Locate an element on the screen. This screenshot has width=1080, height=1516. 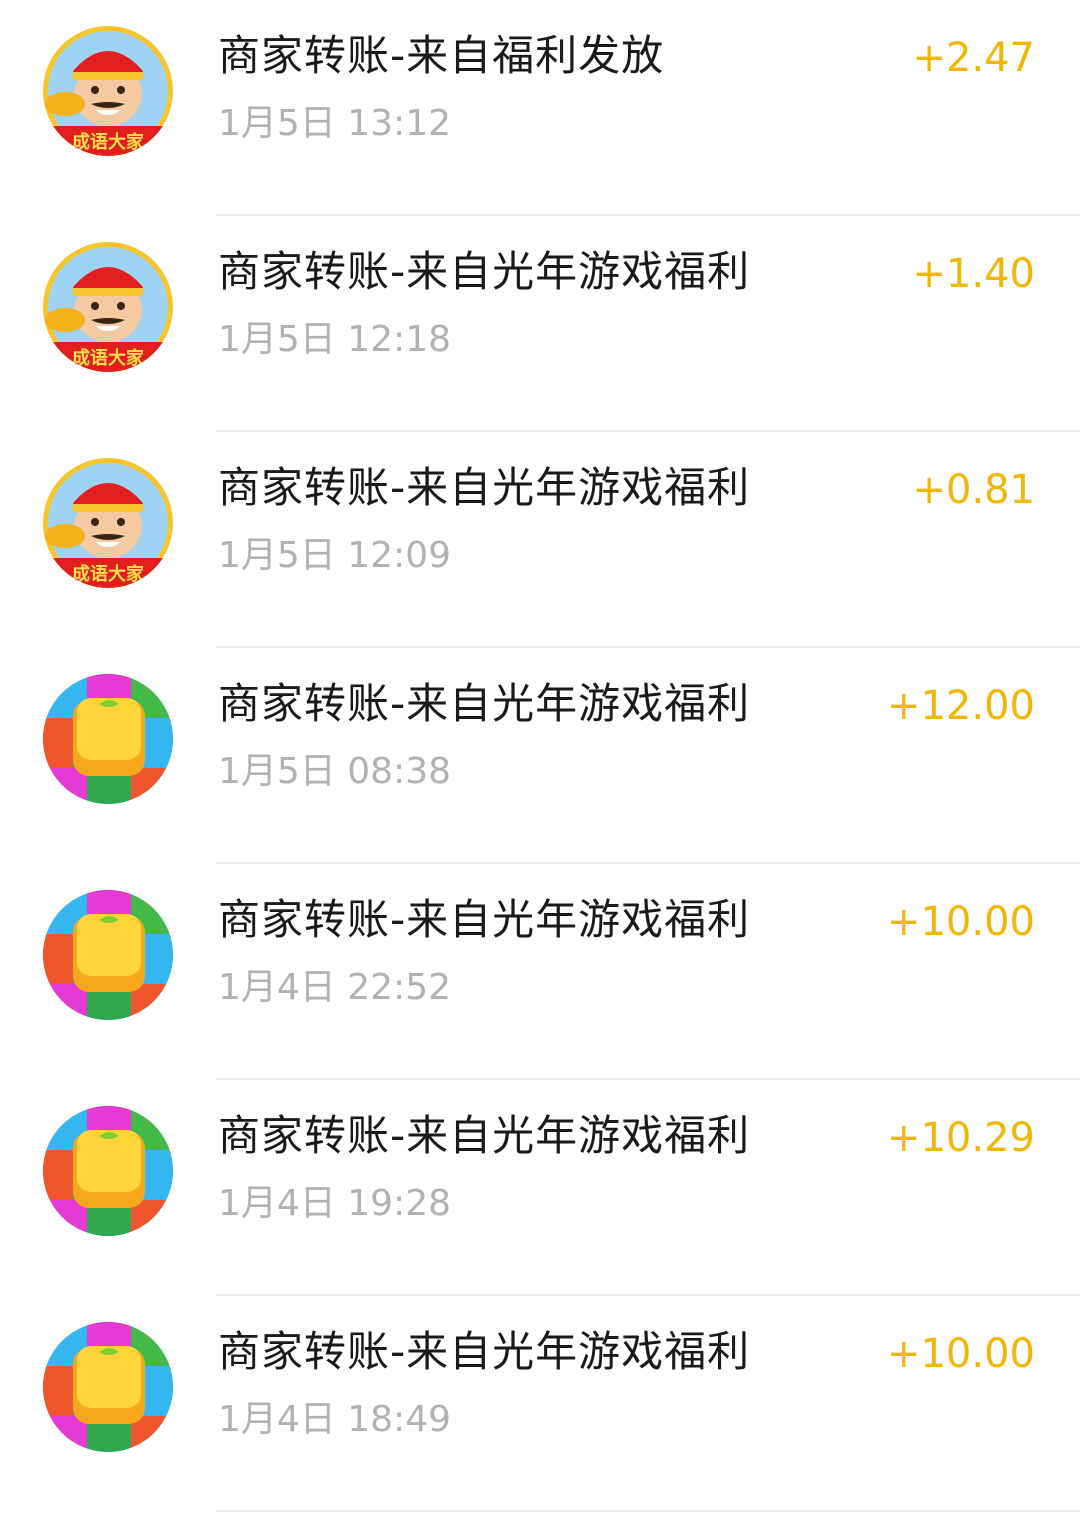
transaction-row: 商家转账-来自光年游戏福利 1月4日 18:49 +10.00 is located at coordinates (540, 1404).